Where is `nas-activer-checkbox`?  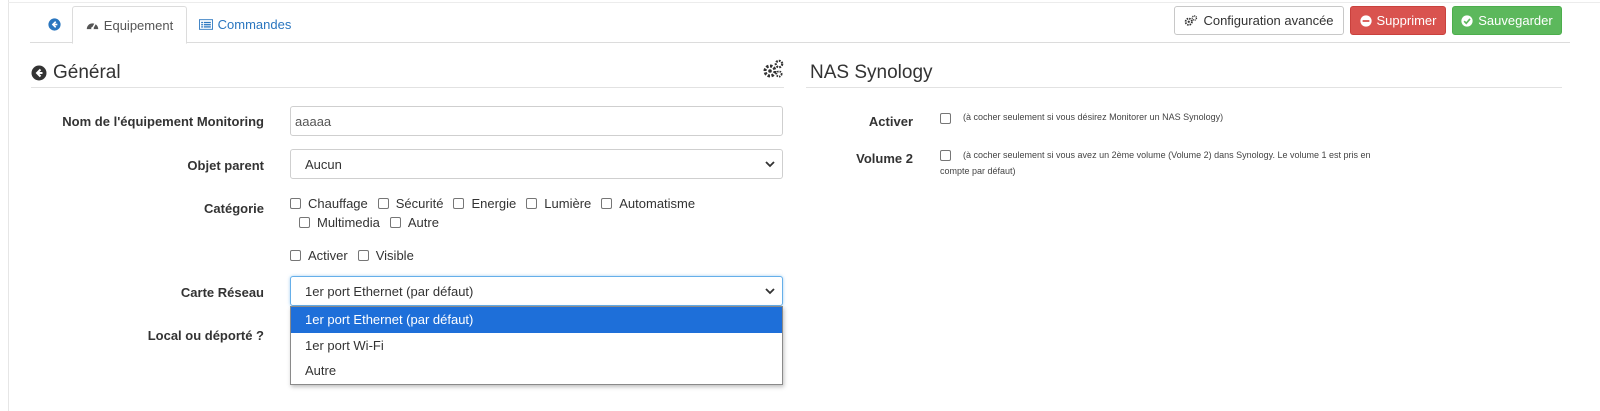 nas-activer-checkbox is located at coordinates (945, 118).